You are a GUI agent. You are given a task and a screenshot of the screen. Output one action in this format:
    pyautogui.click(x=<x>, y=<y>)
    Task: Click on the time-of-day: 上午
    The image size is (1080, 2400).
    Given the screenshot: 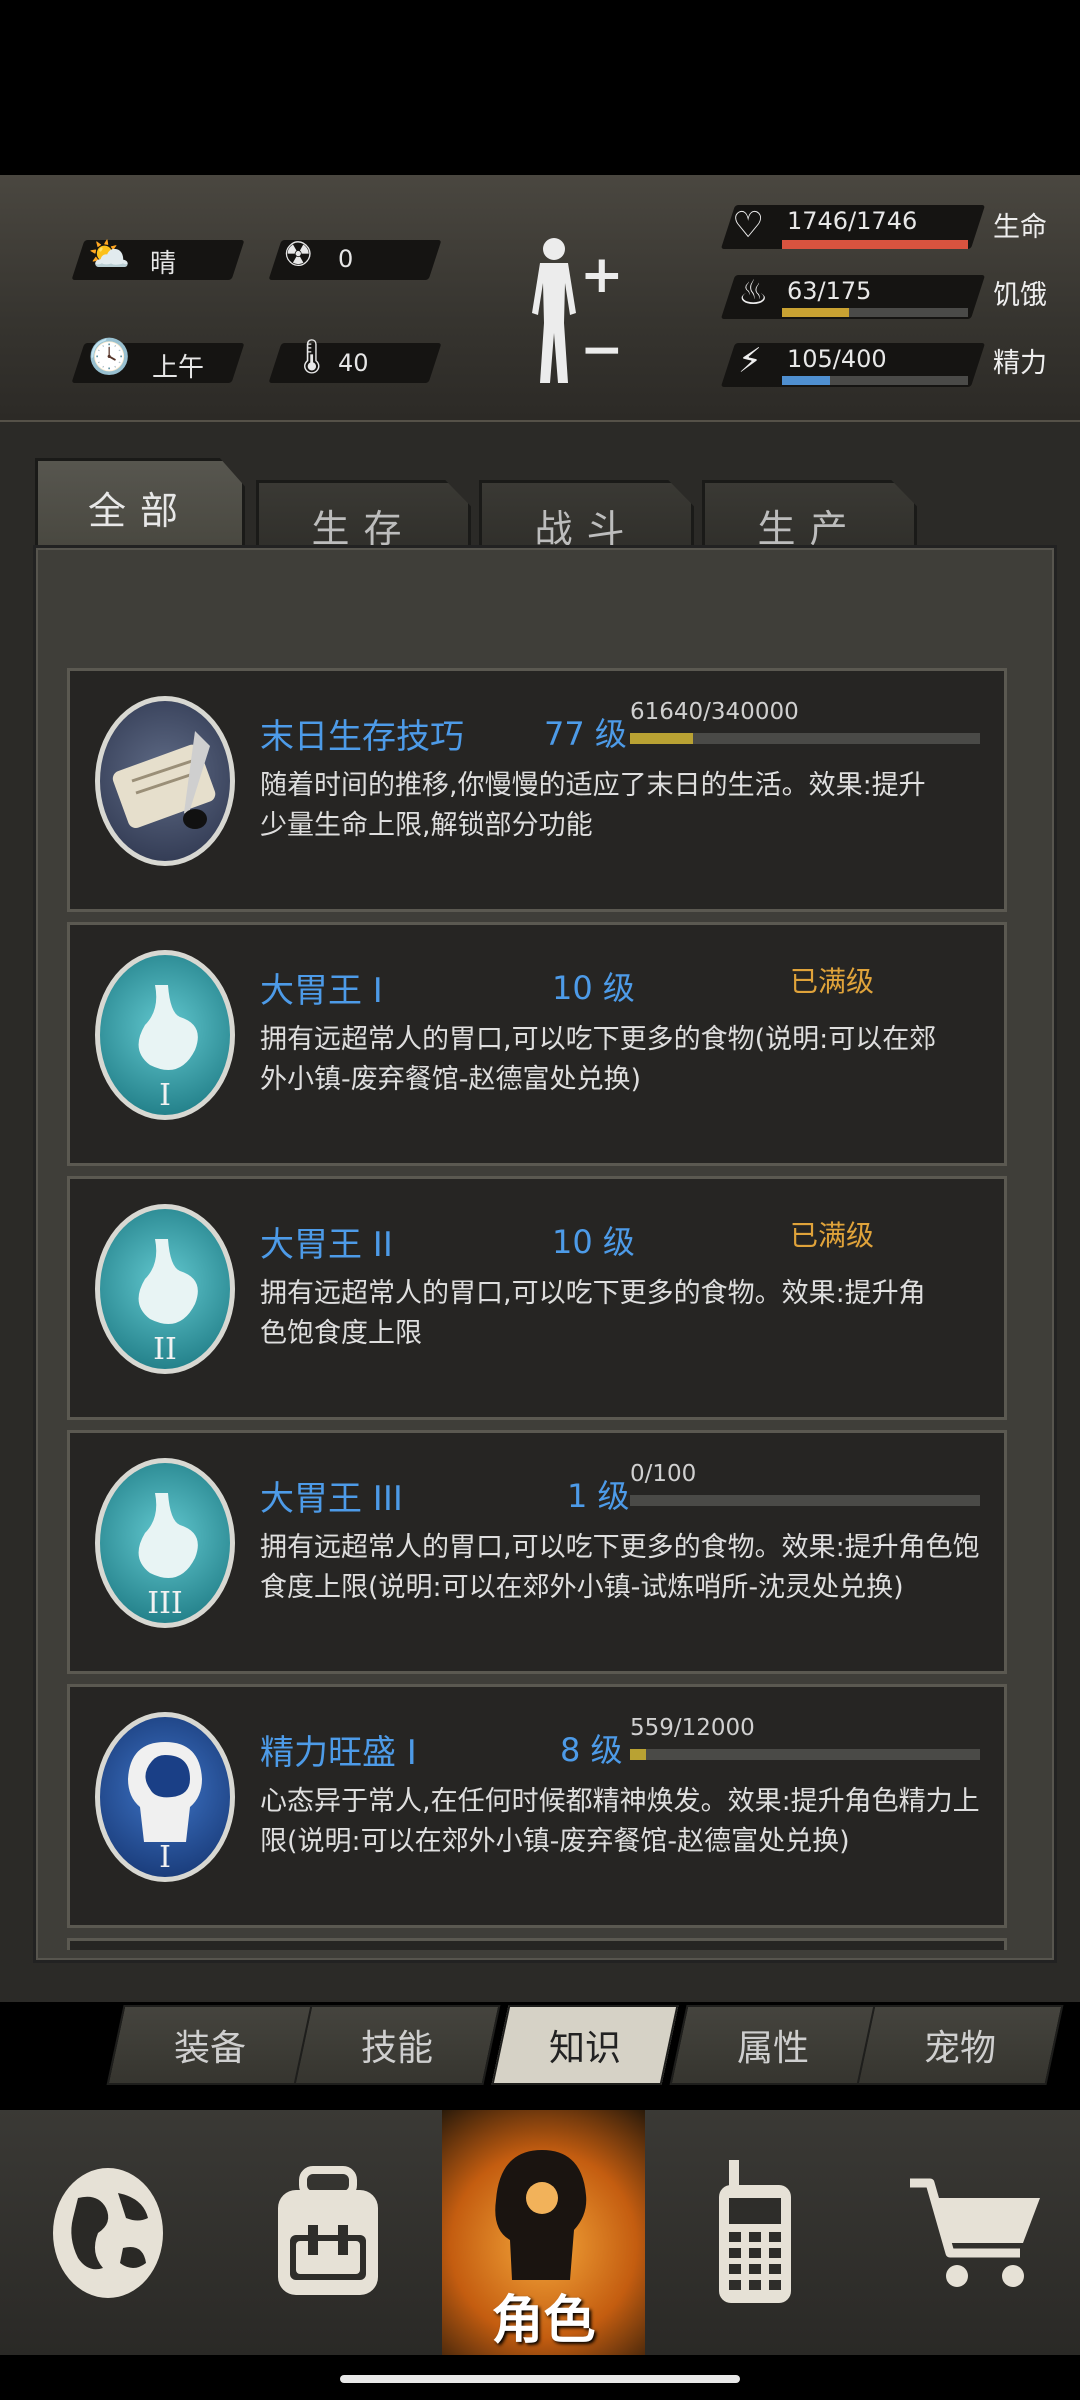 What is the action you would take?
    pyautogui.click(x=178, y=368)
    